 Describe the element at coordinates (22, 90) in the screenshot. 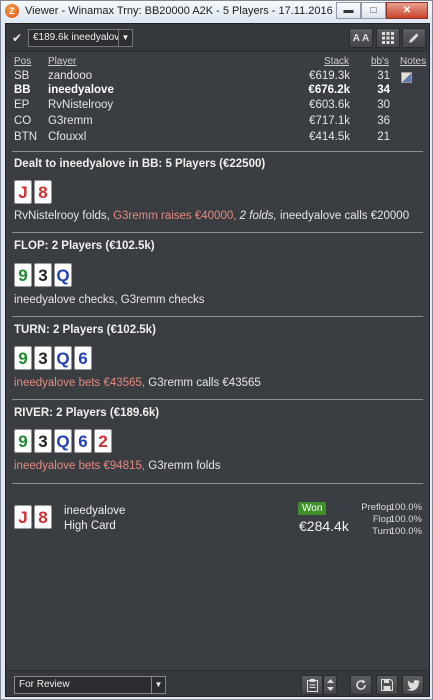

I see `player-pos: BB` at that location.